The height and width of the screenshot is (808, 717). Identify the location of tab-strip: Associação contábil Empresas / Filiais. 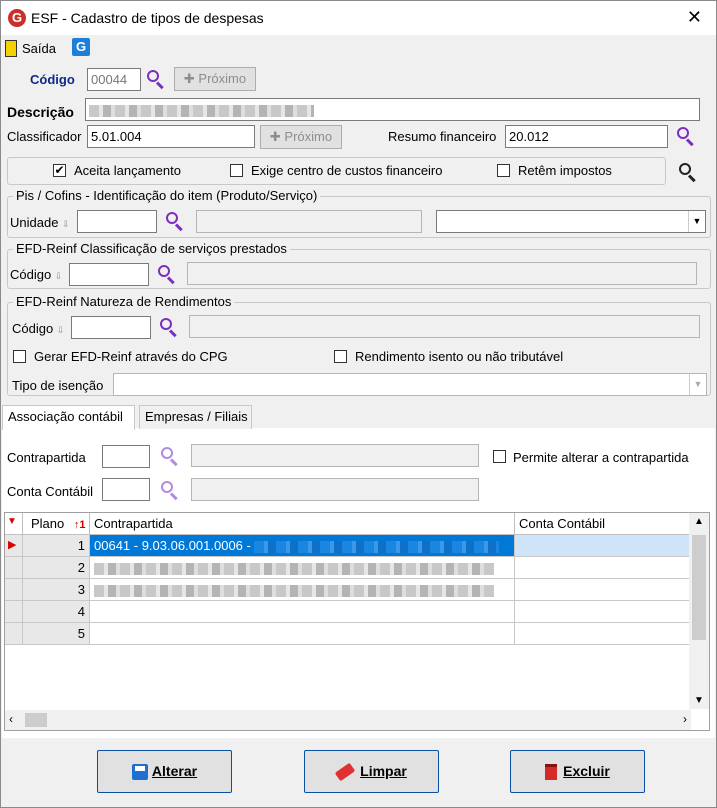
(152, 417).